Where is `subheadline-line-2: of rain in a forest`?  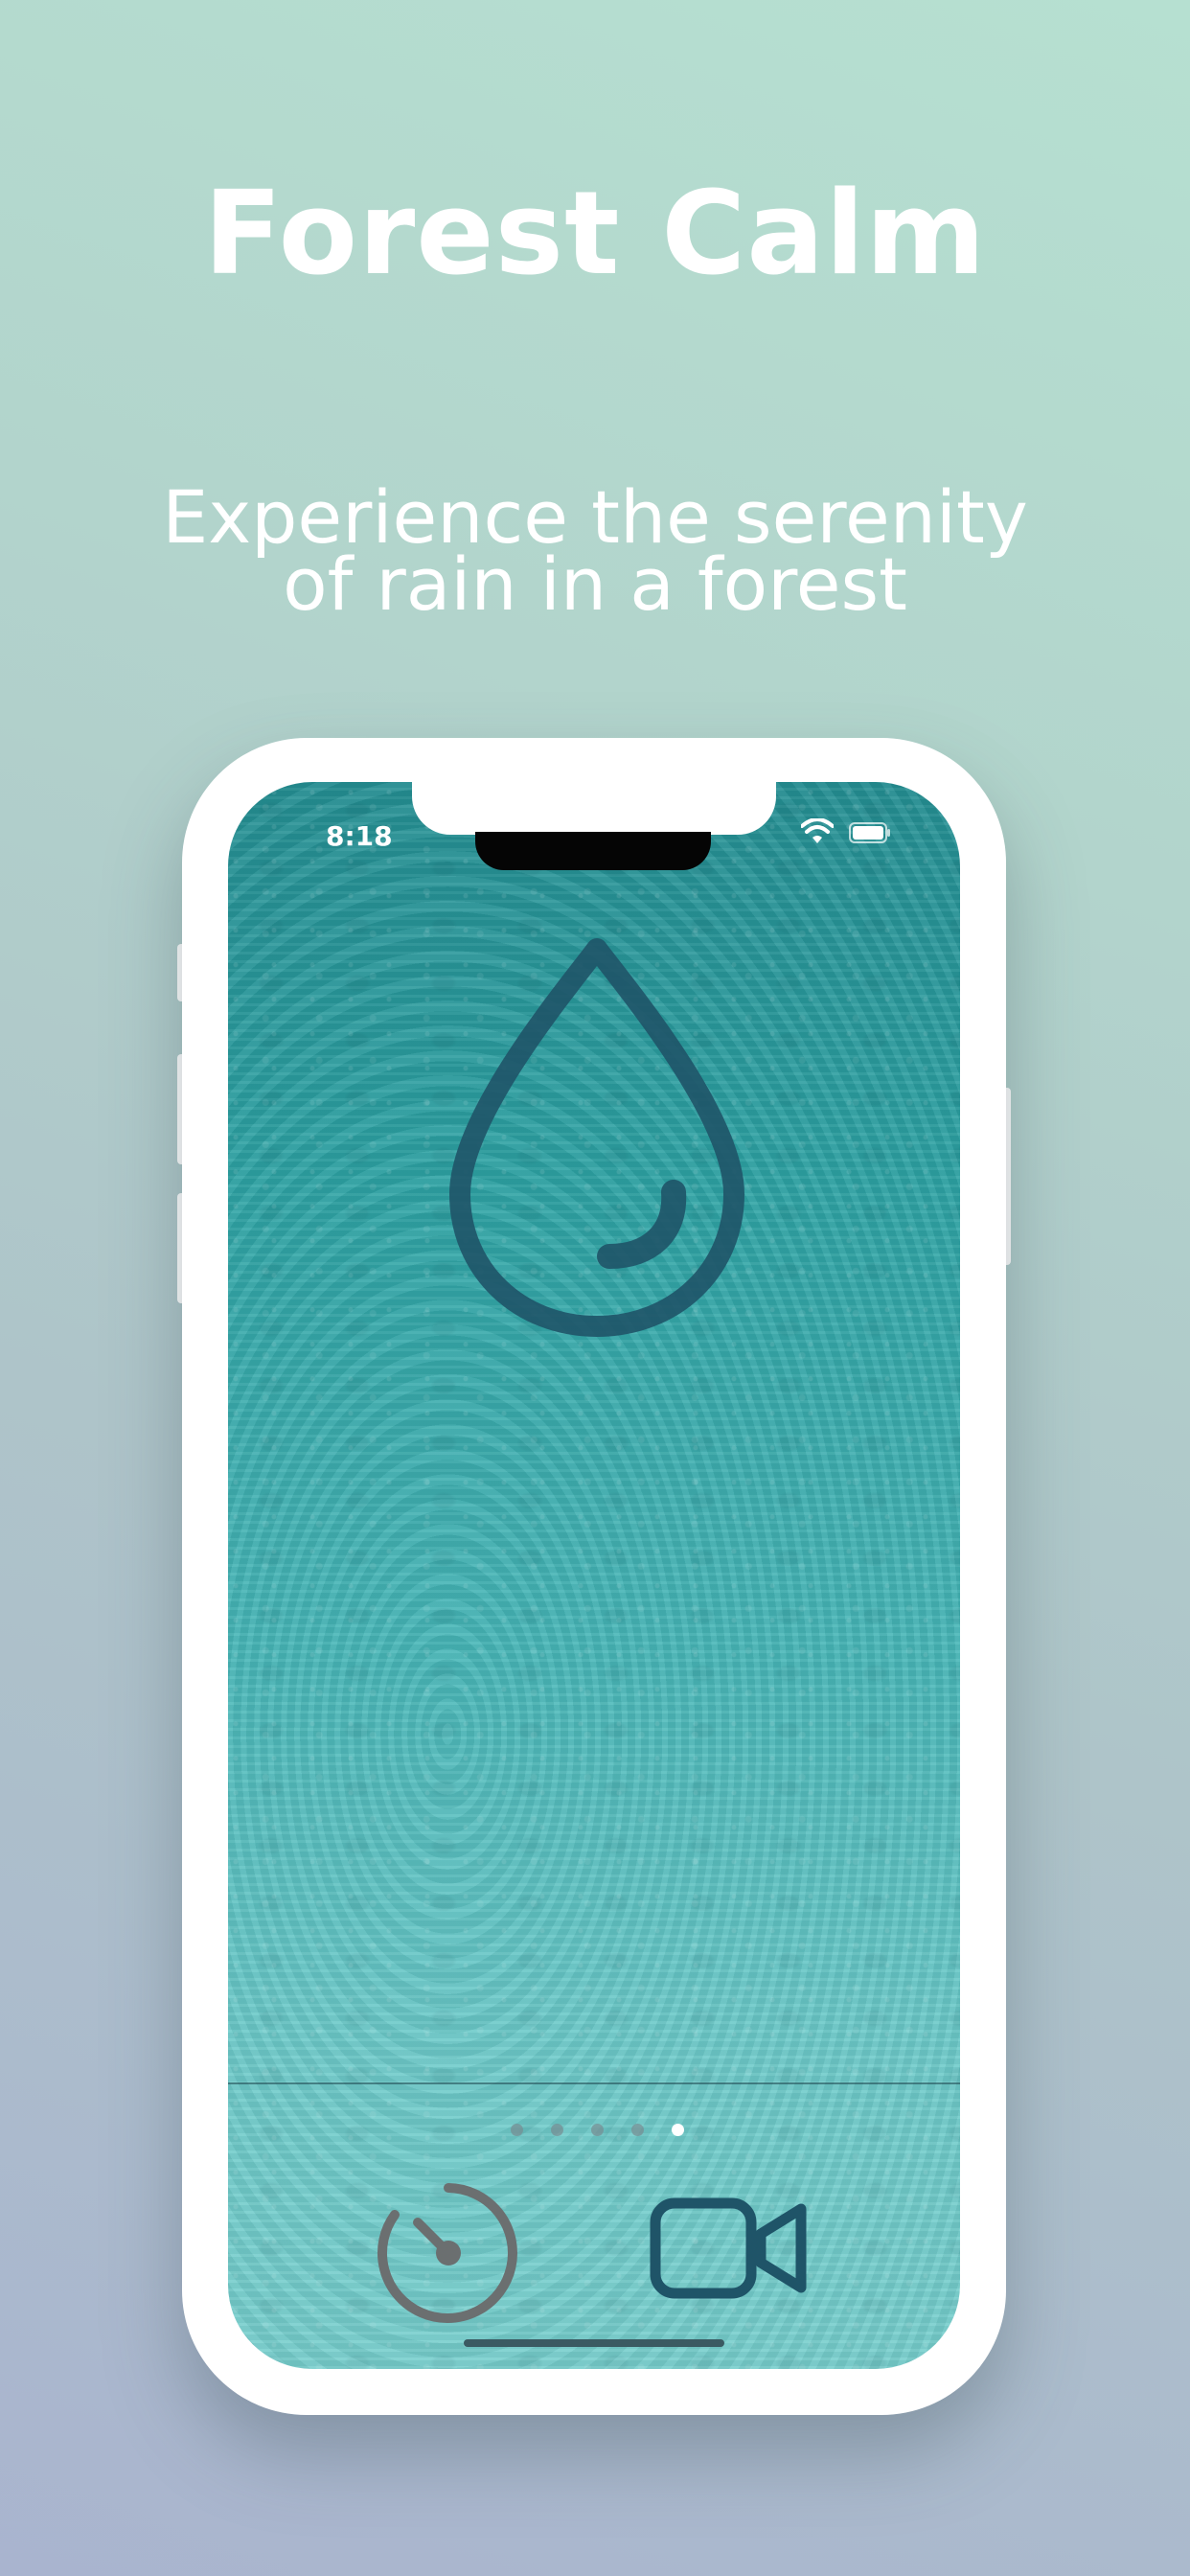 subheadline-line-2: of rain in a forest is located at coordinates (595, 584).